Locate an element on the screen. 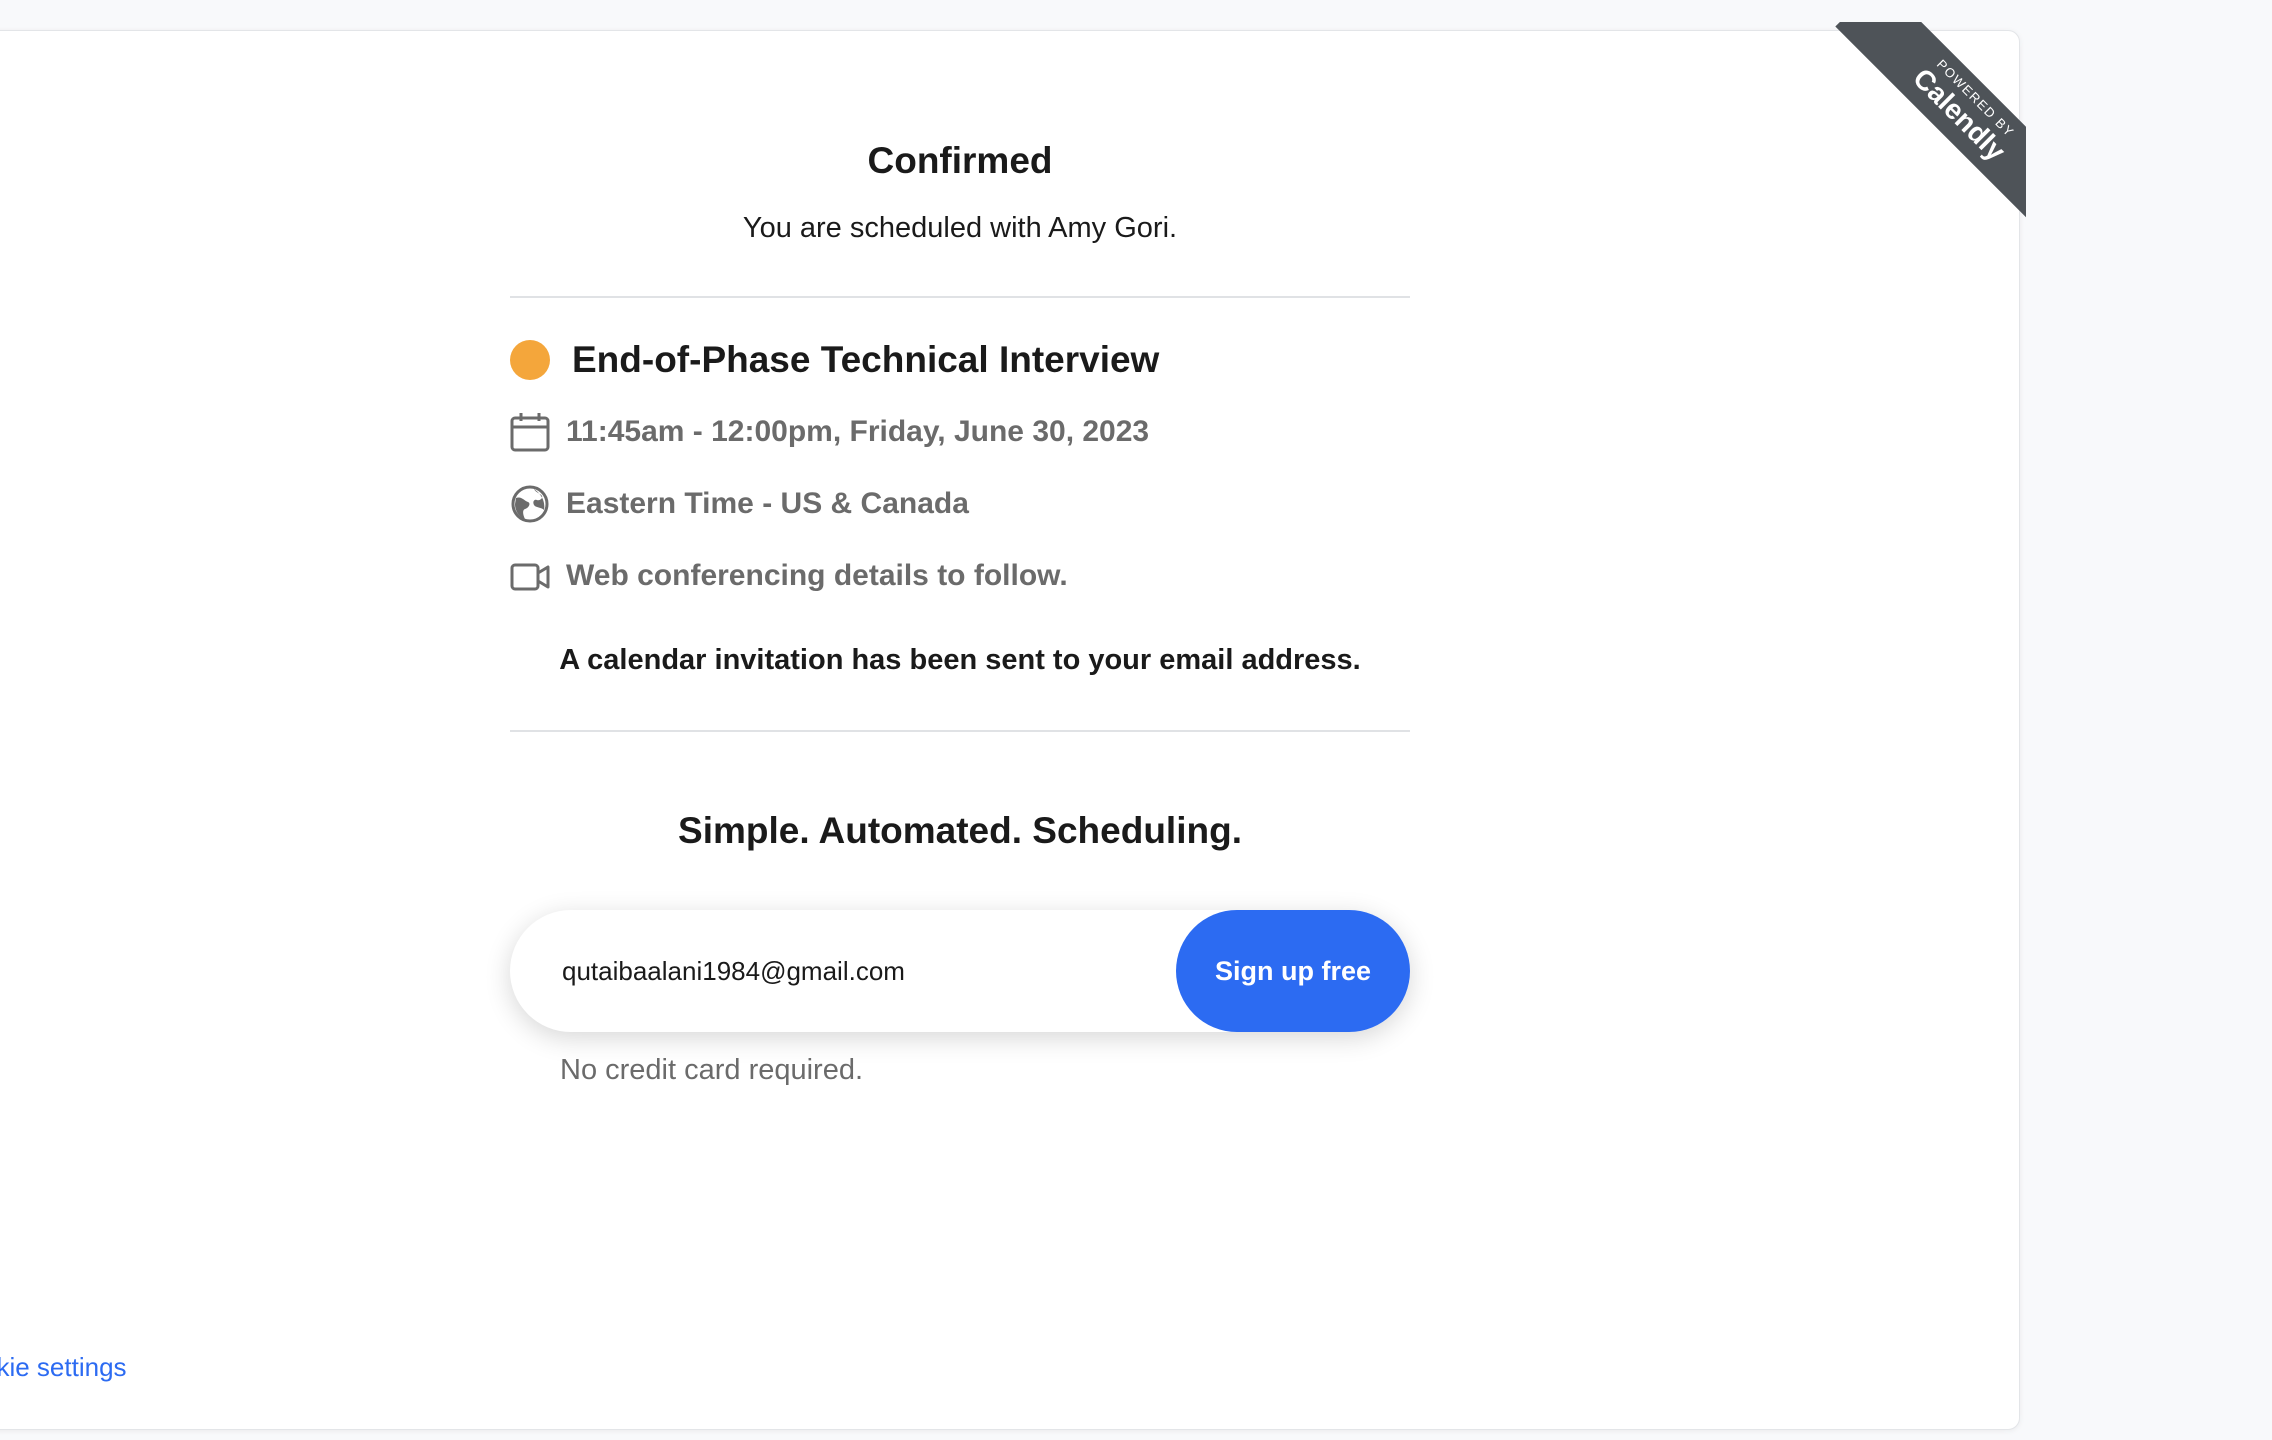 The image size is (2272, 1440). cookie-settings-link: okie settings is located at coordinates (63, 1367).